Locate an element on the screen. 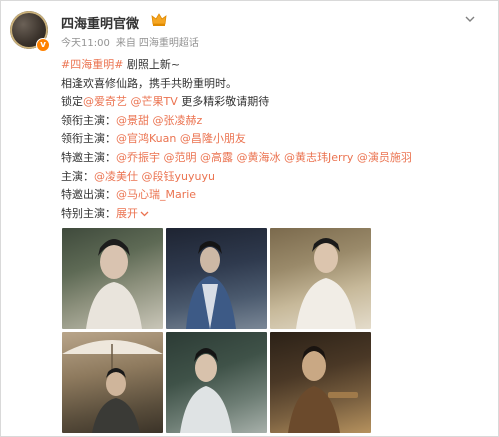 This screenshot has width=499, height=437. mention-link: @范明 is located at coordinates (180, 157).